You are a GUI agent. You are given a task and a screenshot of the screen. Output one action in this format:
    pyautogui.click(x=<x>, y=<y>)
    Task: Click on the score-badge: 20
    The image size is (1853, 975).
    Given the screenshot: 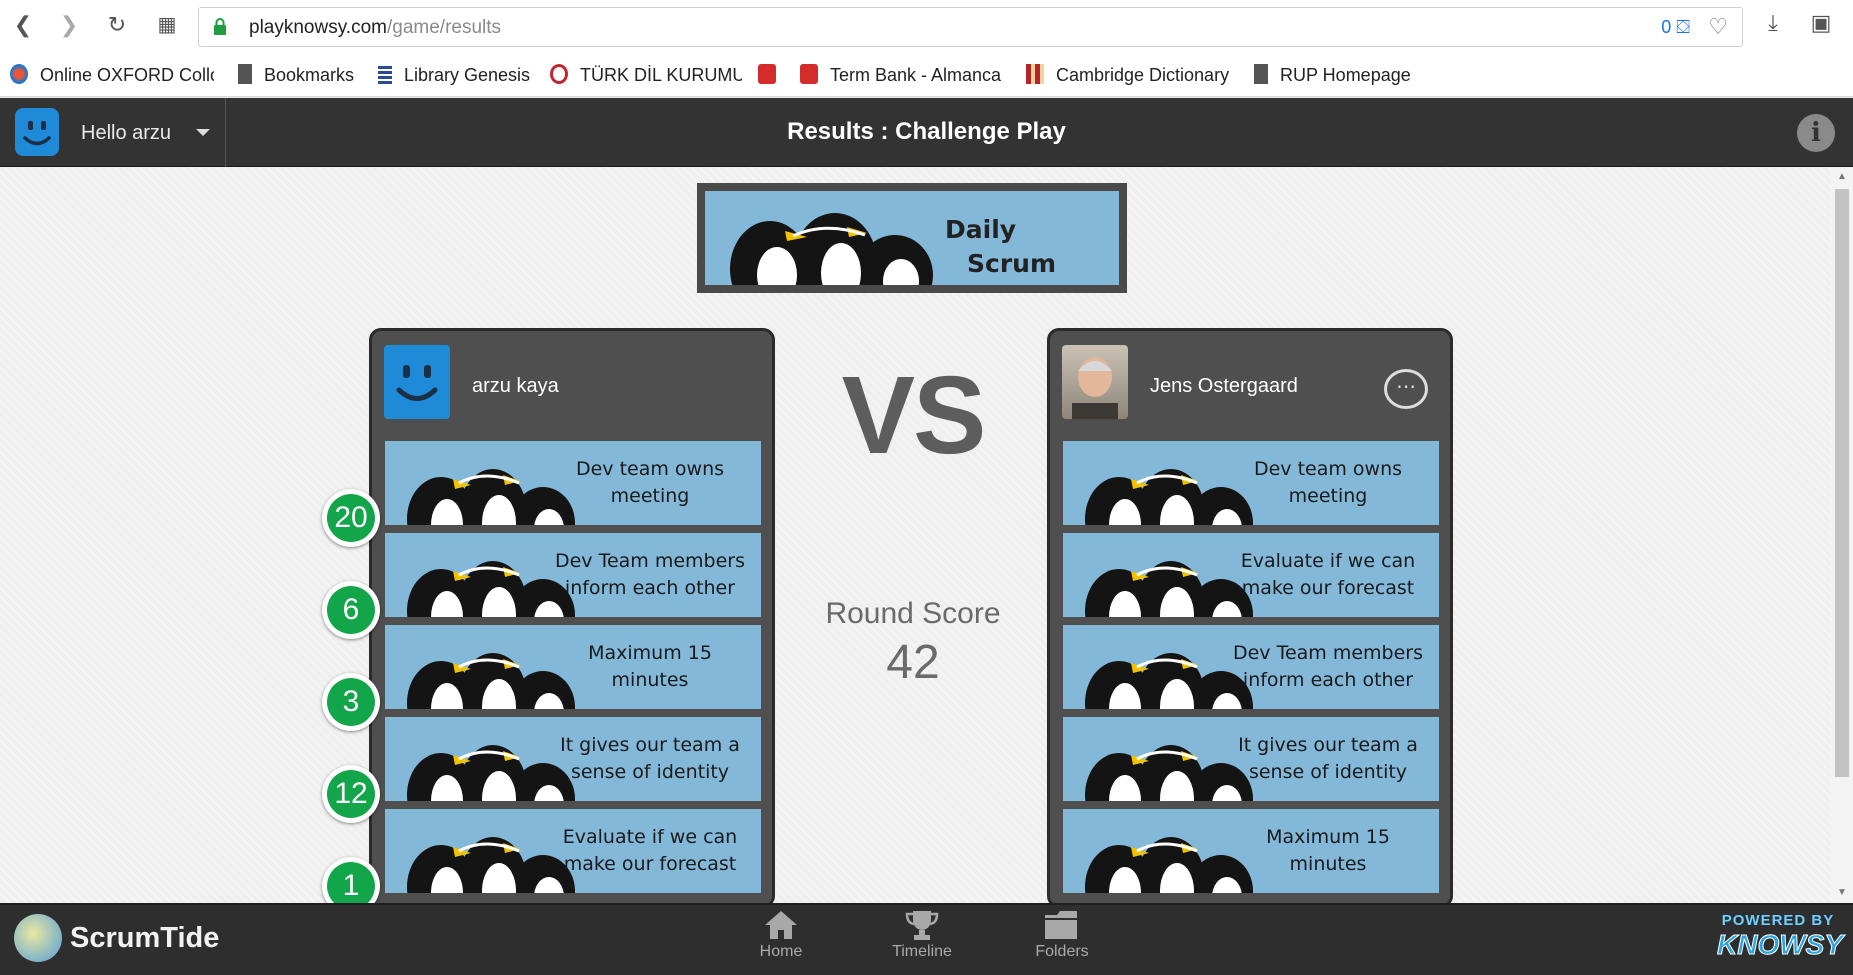 What is the action you would take?
    pyautogui.click(x=351, y=518)
    